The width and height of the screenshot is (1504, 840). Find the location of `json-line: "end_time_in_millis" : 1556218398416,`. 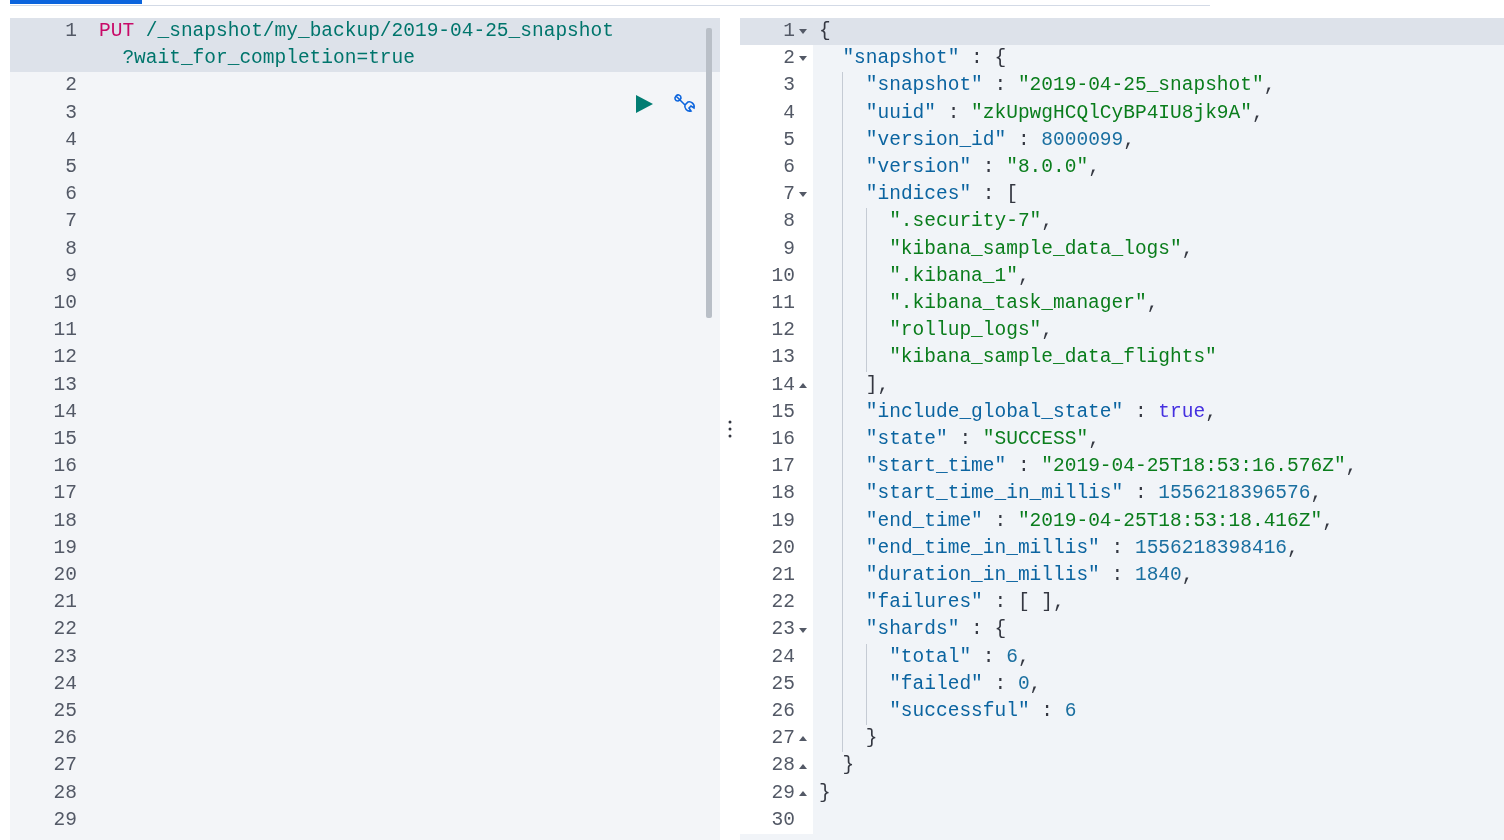

json-line: "end_time_in_millis" : 1556218398416, is located at coordinates (1082, 547).